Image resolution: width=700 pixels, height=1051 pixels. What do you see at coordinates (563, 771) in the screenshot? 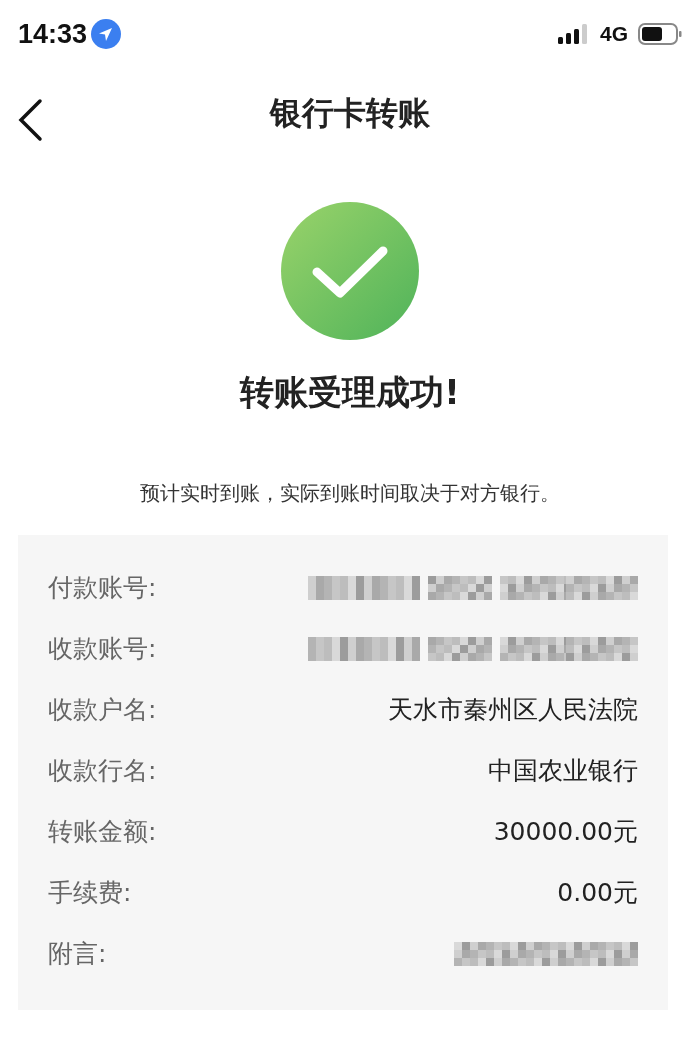
I see `detail-value: 中国农业银行` at bounding box center [563, 771].